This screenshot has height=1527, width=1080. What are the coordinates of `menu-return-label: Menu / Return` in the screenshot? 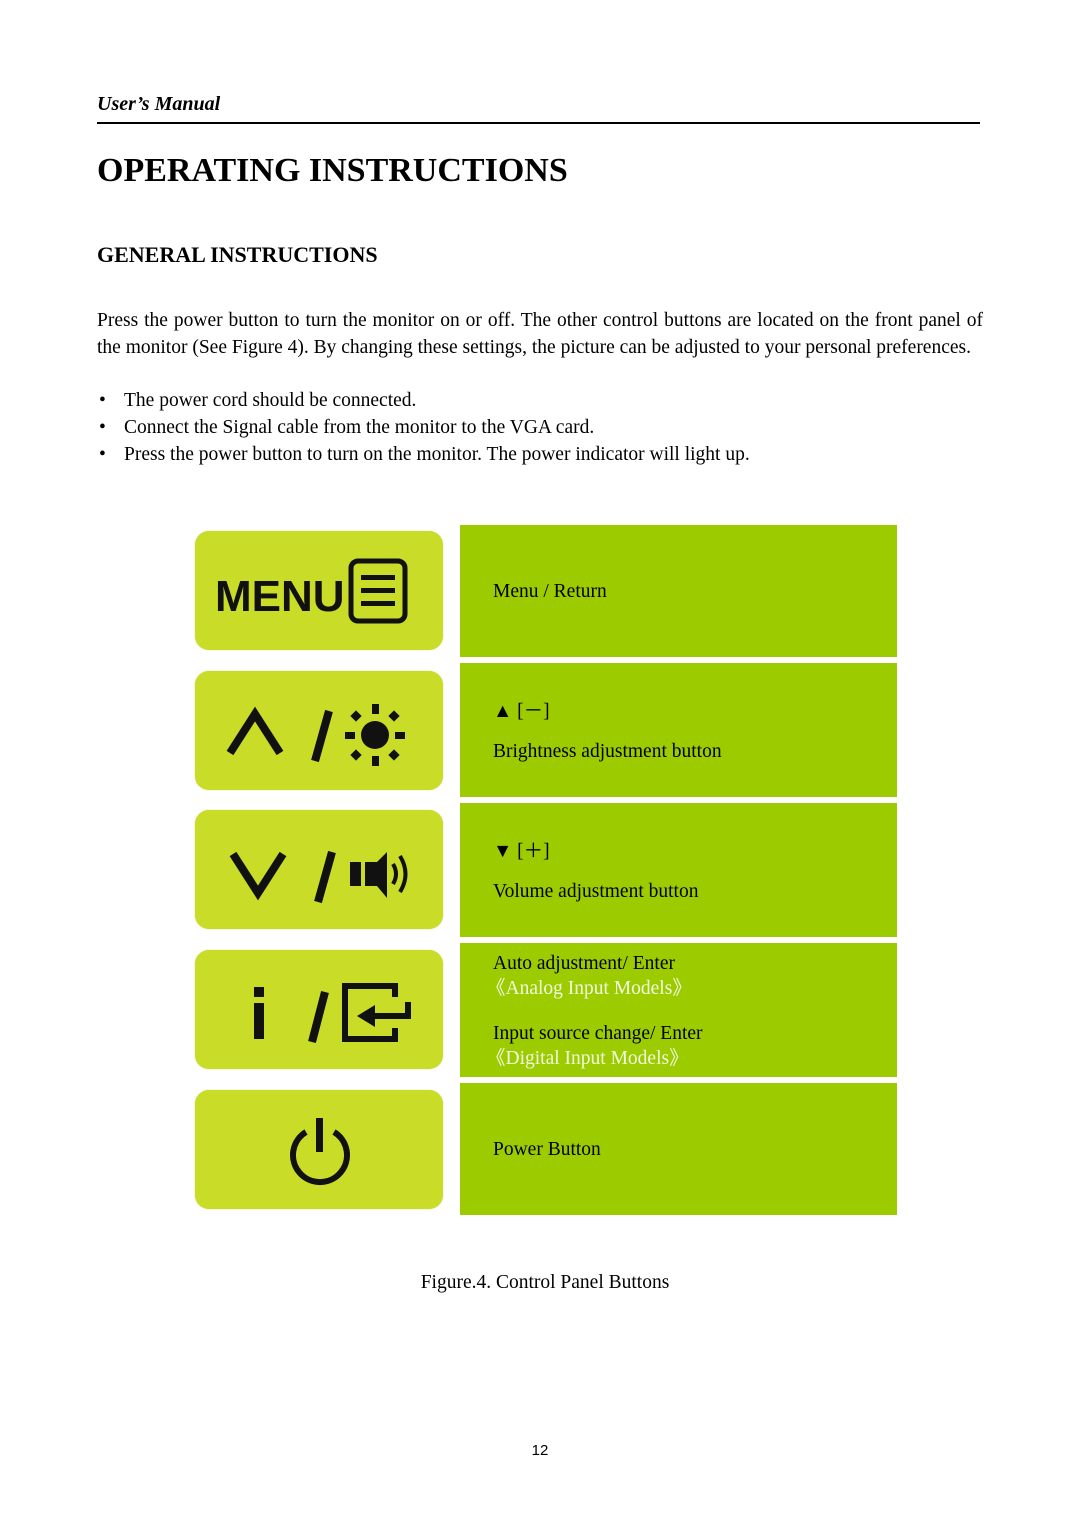 It's located at (550, 591).